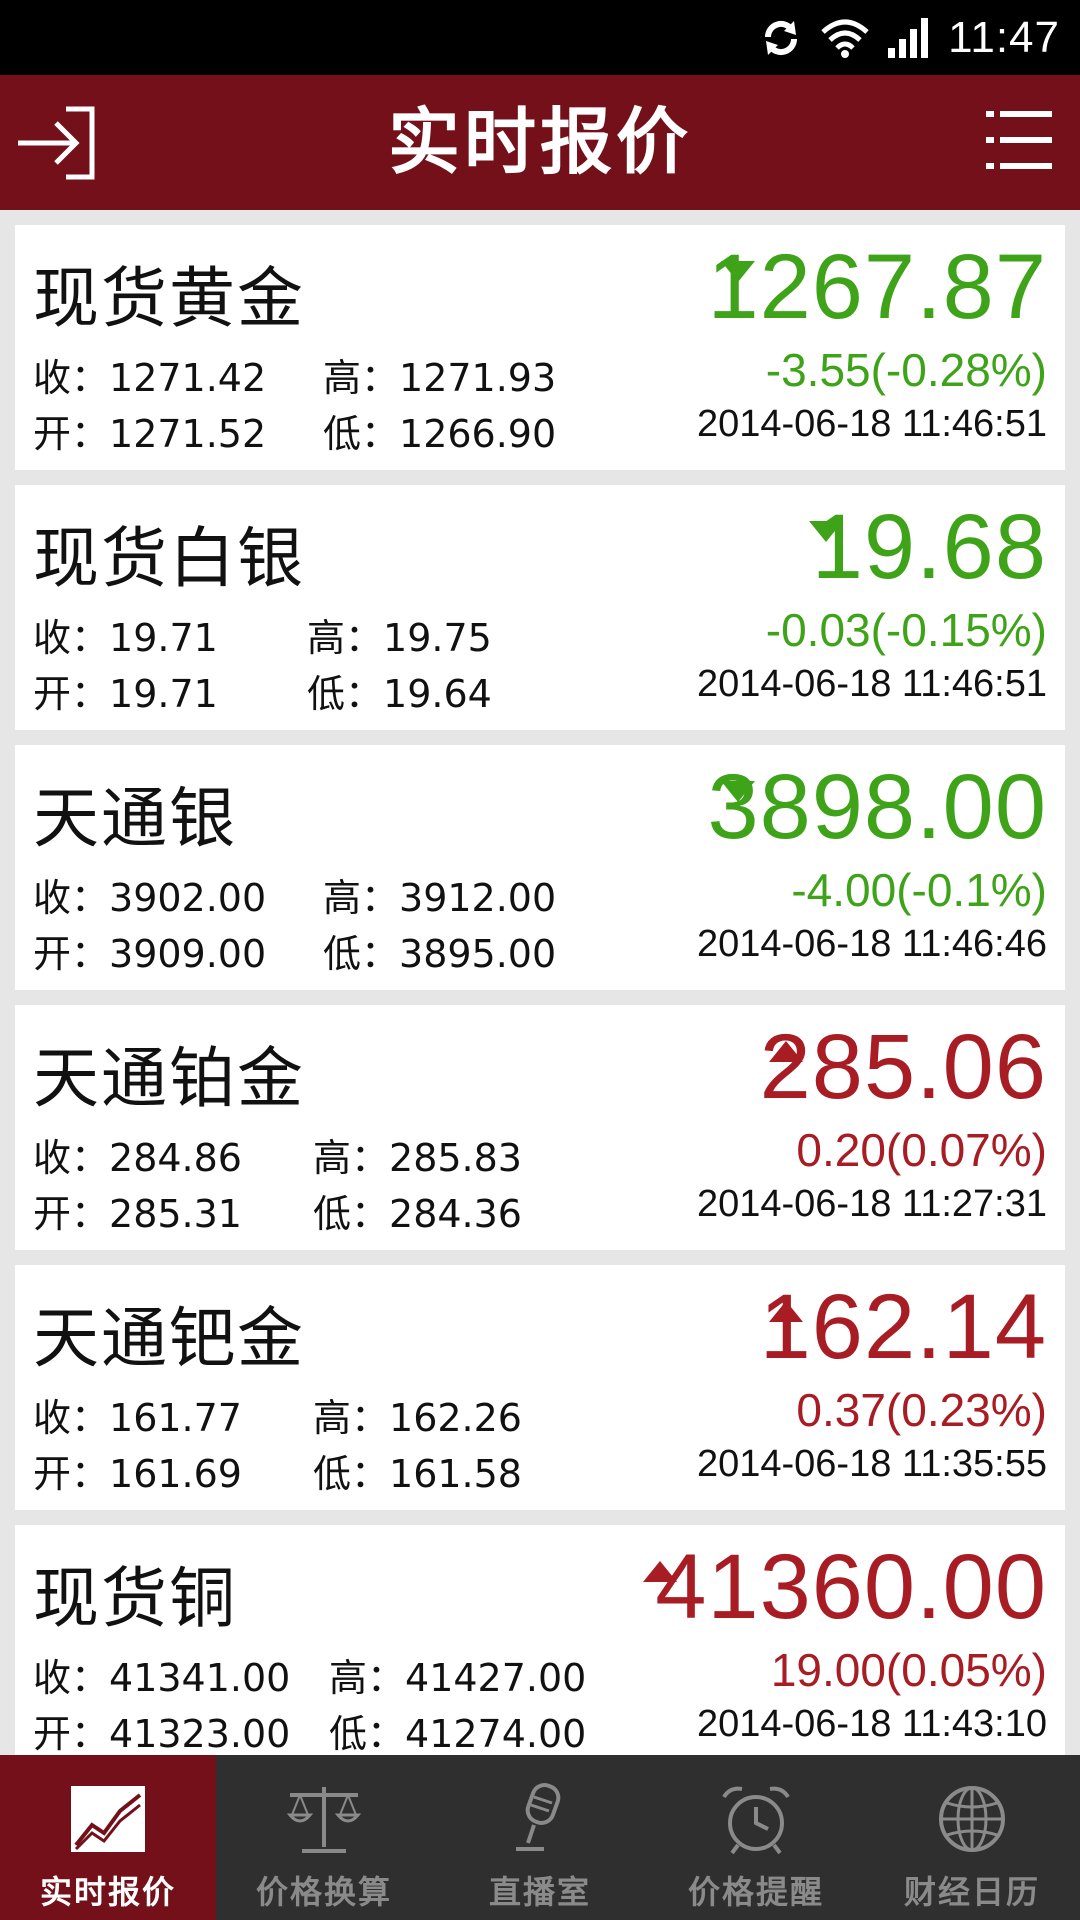 The height and width of the screenshot is (1920, 1080). What do you see at coordinates (877, 807) in the screenshot?
I see `quote-price: 3898.00` at bounding box center [877, 807].